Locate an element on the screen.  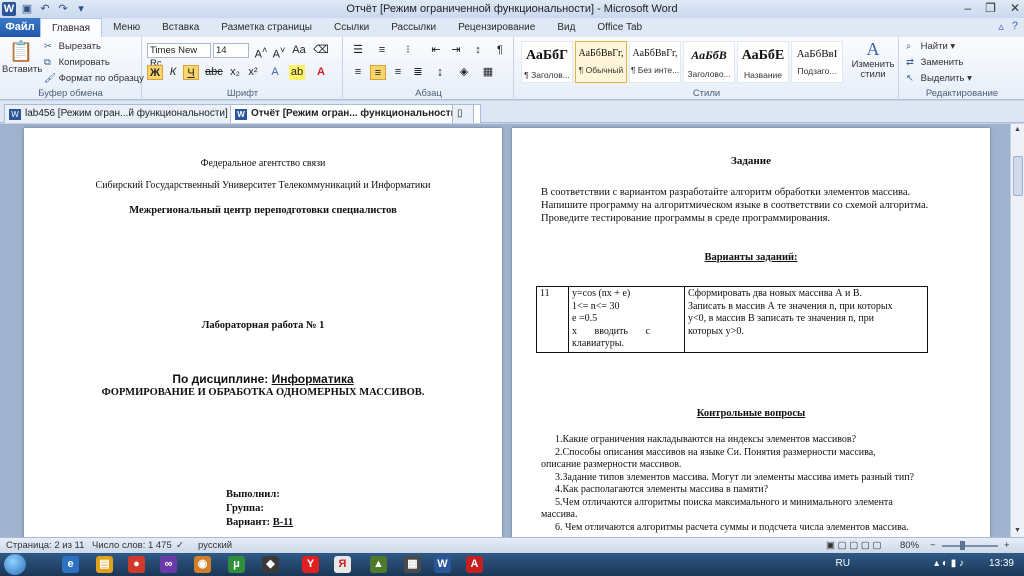
style-name: Название is located at coordinates (763, 75).